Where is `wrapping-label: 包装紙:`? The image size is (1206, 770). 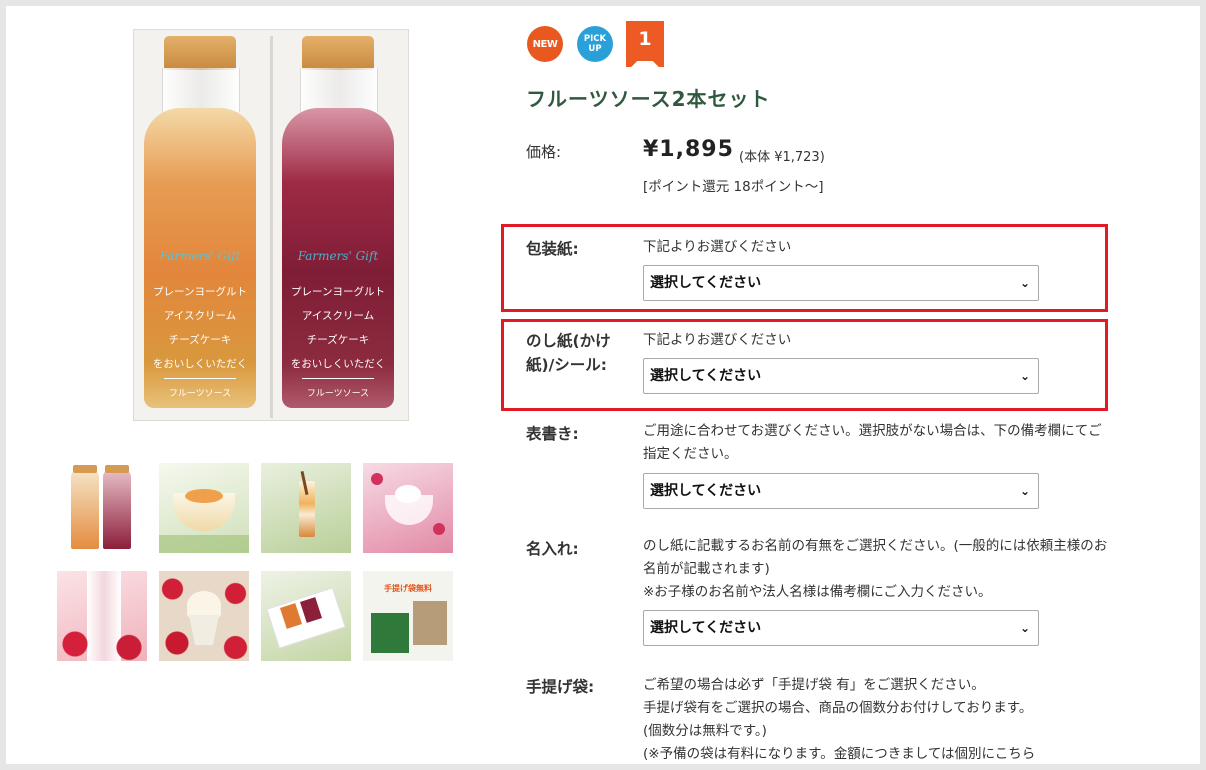
wrapping-label: 包装紙: is located at coordinates (552, 249).